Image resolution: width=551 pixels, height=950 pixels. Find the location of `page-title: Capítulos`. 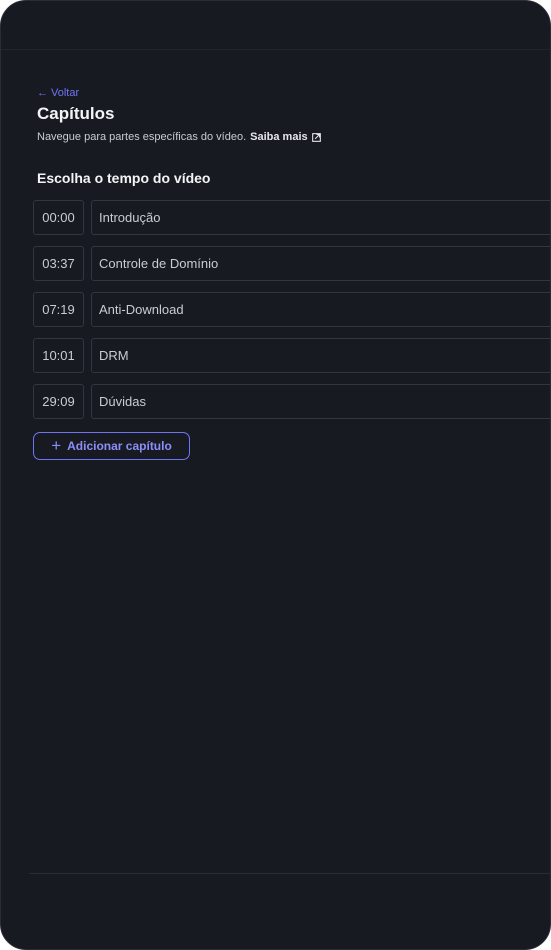

page-title: Capítulos is located at coordinates (76, 113).